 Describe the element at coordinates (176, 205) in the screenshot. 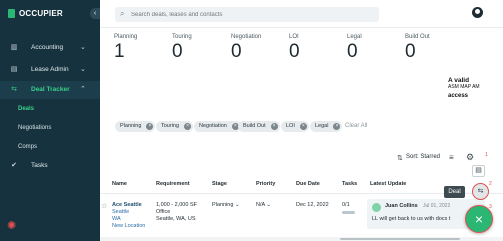

I see `requirement-size: 1,000 - 2,000 SF` at that location.